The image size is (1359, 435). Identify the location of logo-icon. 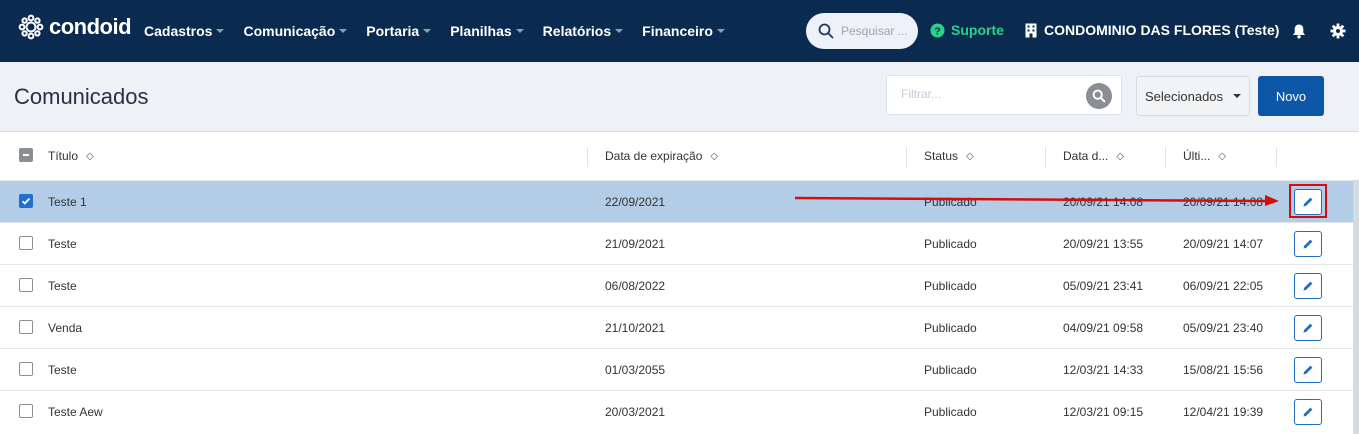
(31, 27).